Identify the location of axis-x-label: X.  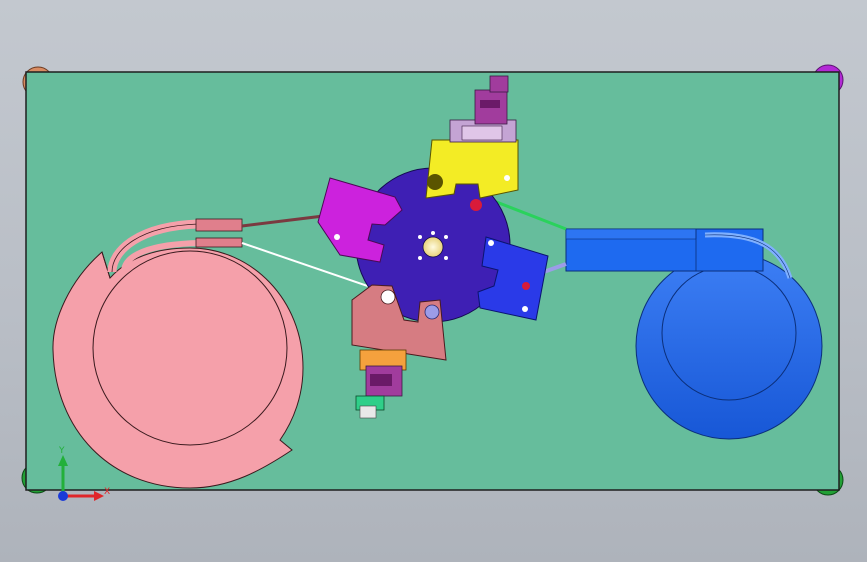
(107, 492).